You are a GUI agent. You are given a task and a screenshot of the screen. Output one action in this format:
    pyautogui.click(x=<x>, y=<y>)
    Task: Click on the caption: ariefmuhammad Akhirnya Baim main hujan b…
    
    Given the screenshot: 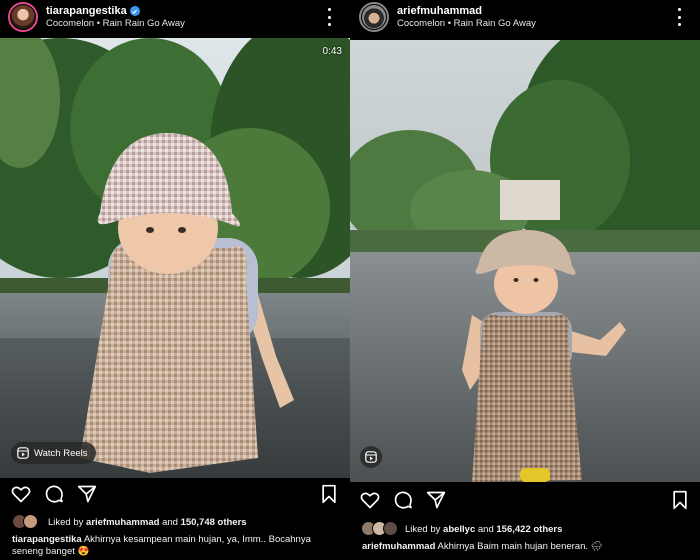 What is the action you would take?
    pyautogui.click(x=526, y=547)
    